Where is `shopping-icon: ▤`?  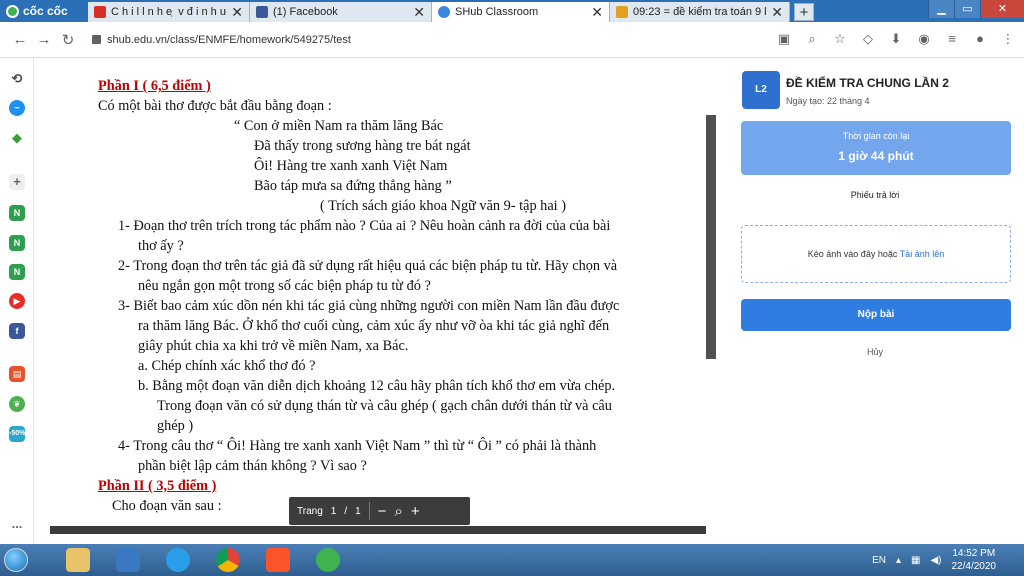 shopping-icon: ▤ is located at coordinates (17, 374).